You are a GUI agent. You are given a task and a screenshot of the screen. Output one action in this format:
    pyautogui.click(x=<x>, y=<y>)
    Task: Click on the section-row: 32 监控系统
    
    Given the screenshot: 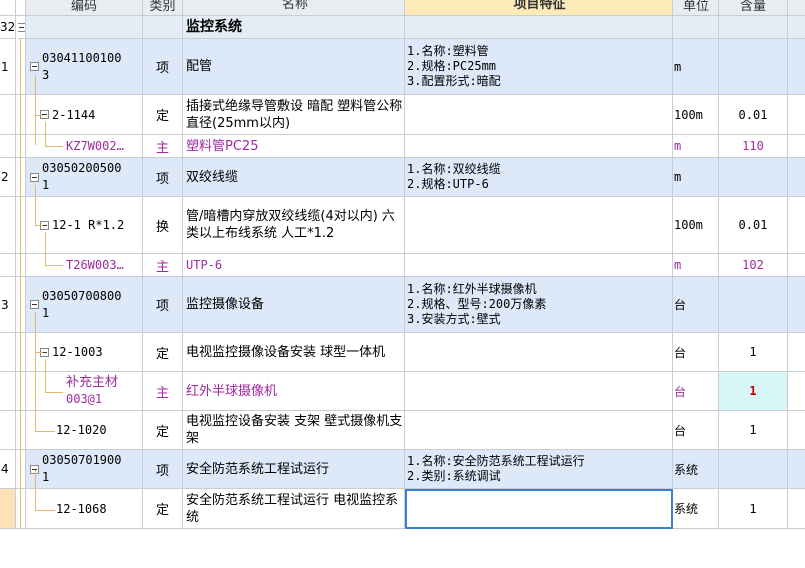 What is the action you would take?
    pyautogui.click(x=402, y=27)
    